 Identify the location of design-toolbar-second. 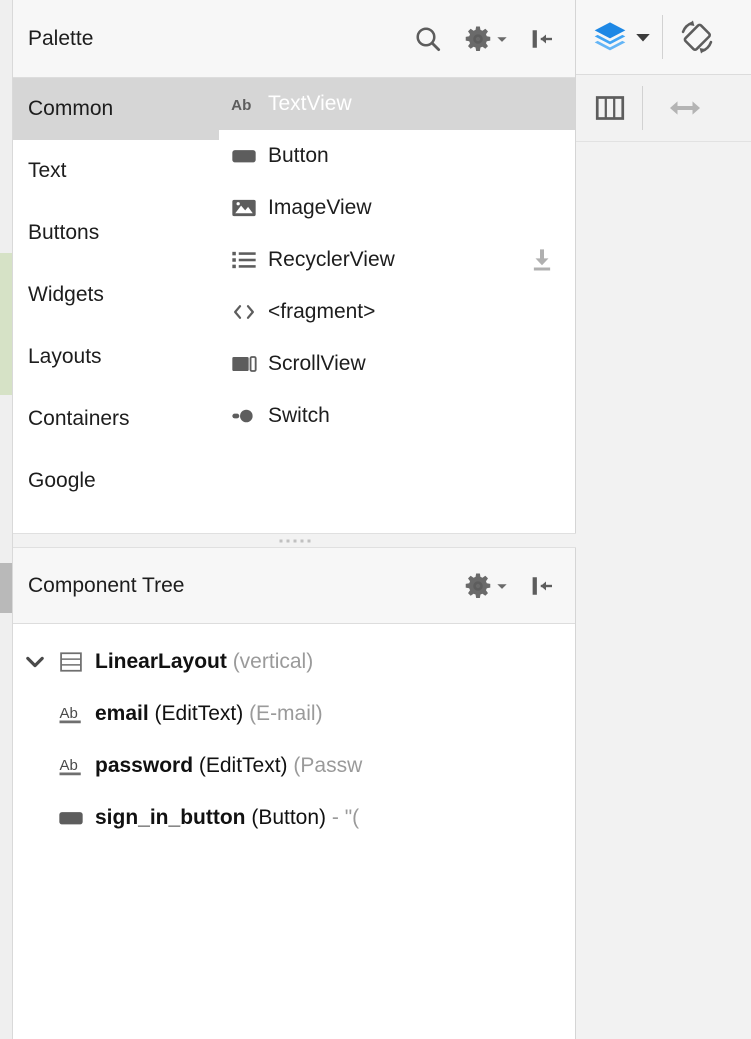
(663, 108).